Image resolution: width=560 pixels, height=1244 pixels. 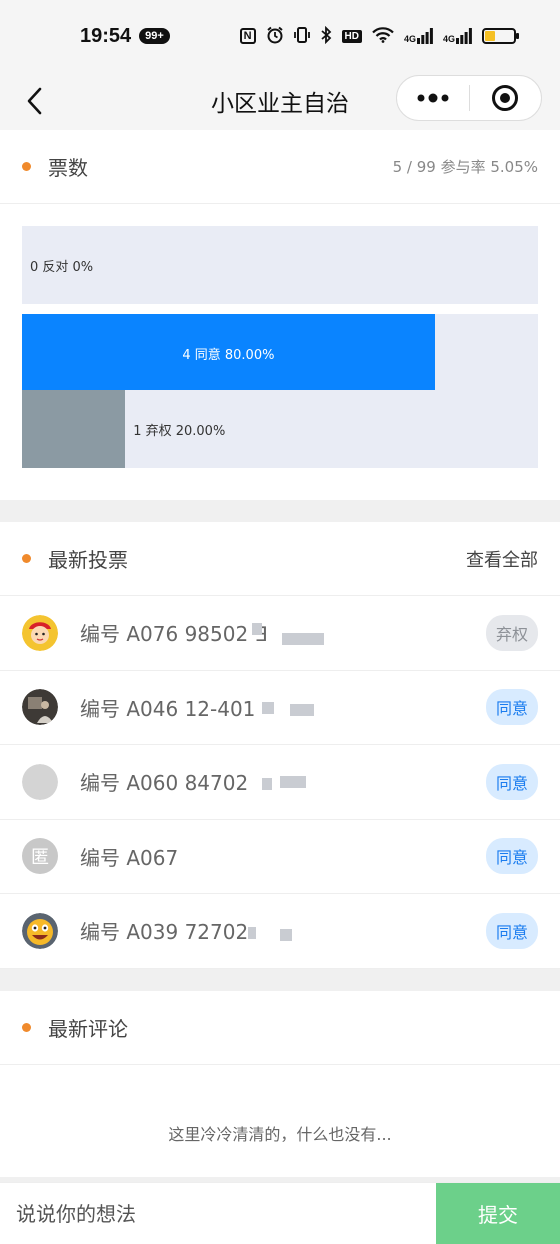 I want to click on status-bar: 19:54 99+ N HD 4G 4G, so click(x=280, y=36).